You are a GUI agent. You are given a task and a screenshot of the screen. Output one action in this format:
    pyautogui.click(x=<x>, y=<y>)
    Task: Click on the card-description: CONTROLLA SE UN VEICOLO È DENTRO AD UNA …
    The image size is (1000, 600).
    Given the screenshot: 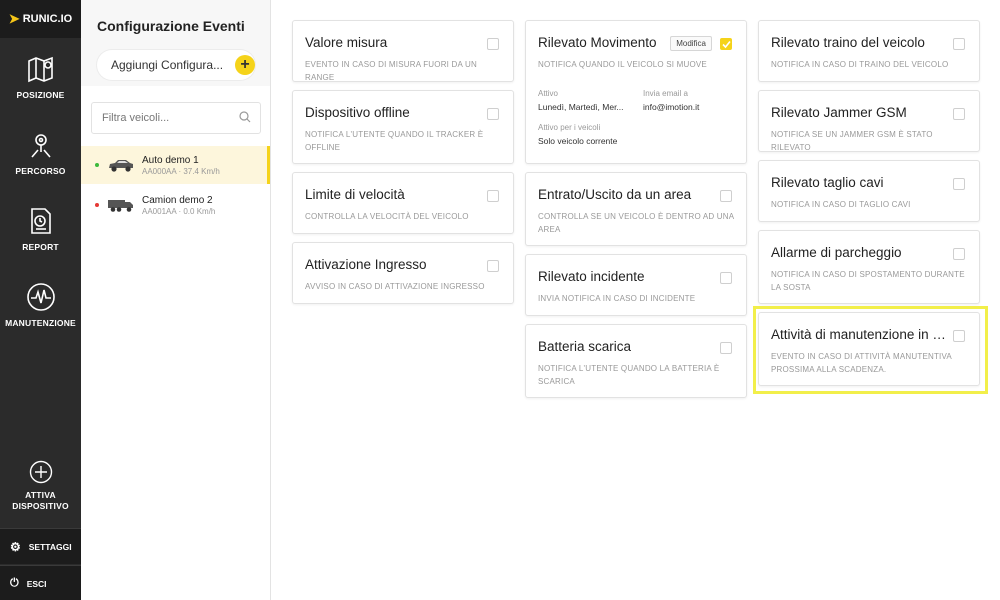 What is the action you would take?
    pyautogui.click(x=636, y=223)
    